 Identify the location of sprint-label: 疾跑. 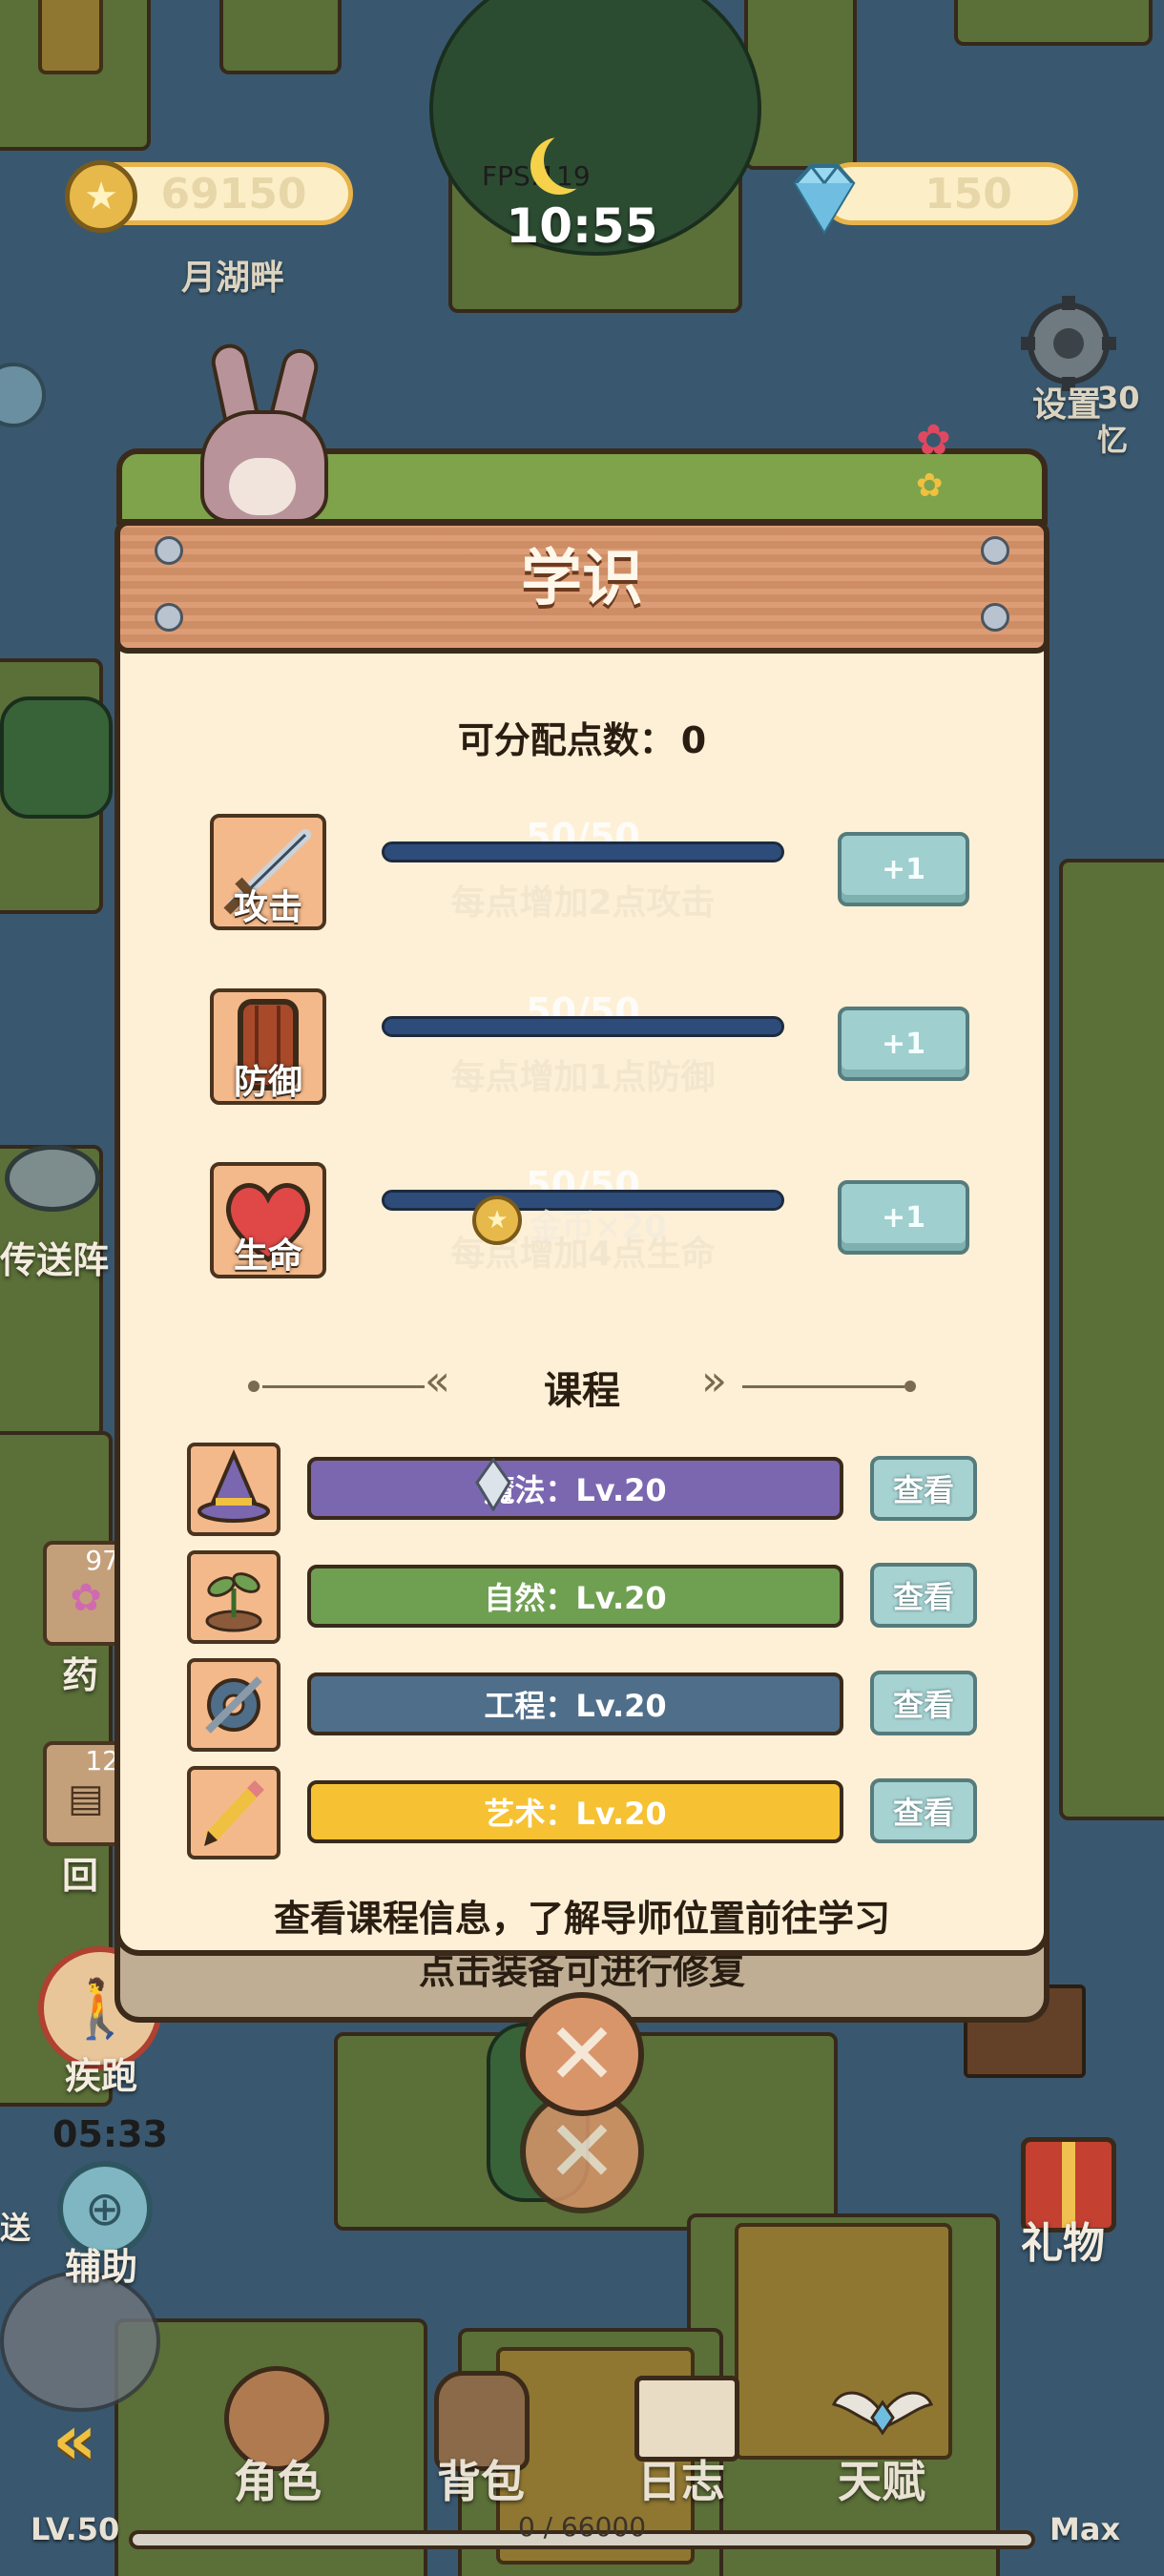
(102, 2076).